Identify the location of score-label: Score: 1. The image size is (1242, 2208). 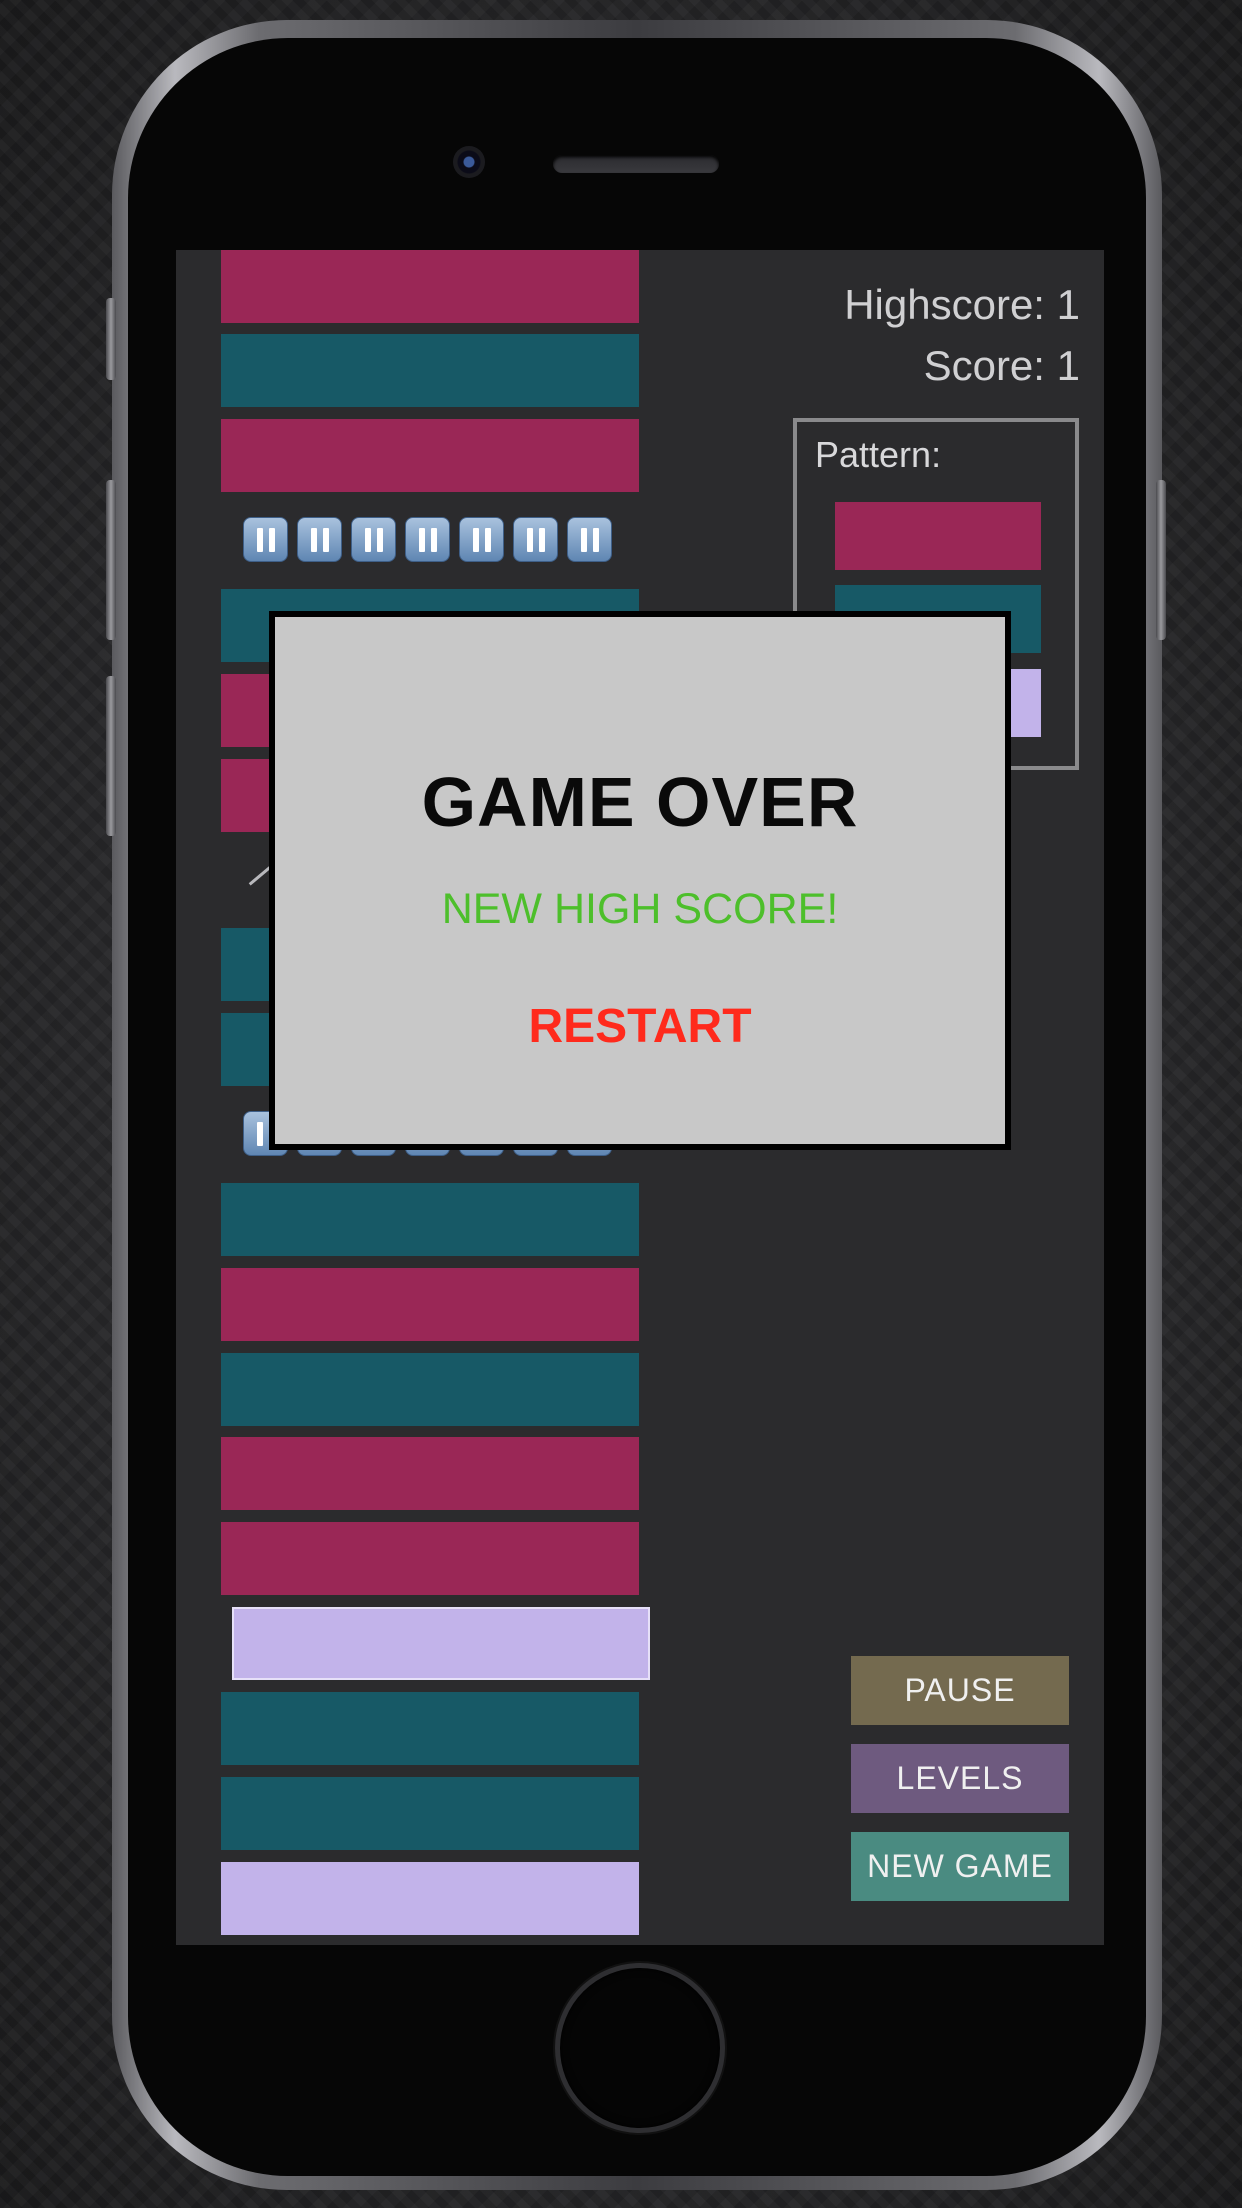
(1001, 365).